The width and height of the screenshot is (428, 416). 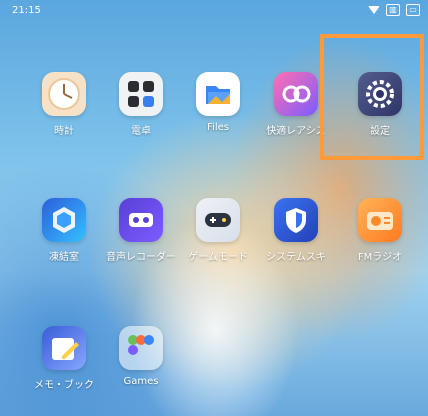 I want to click on app-clock: 時計, so click(x=64, y=104).